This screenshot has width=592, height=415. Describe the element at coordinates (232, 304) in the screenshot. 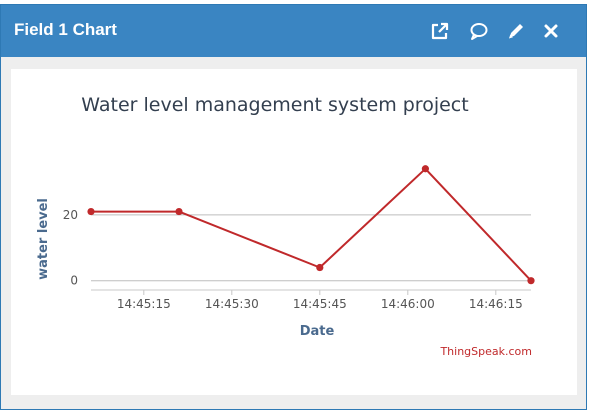

I see `x-tick-label: 14:45:30` at that location.